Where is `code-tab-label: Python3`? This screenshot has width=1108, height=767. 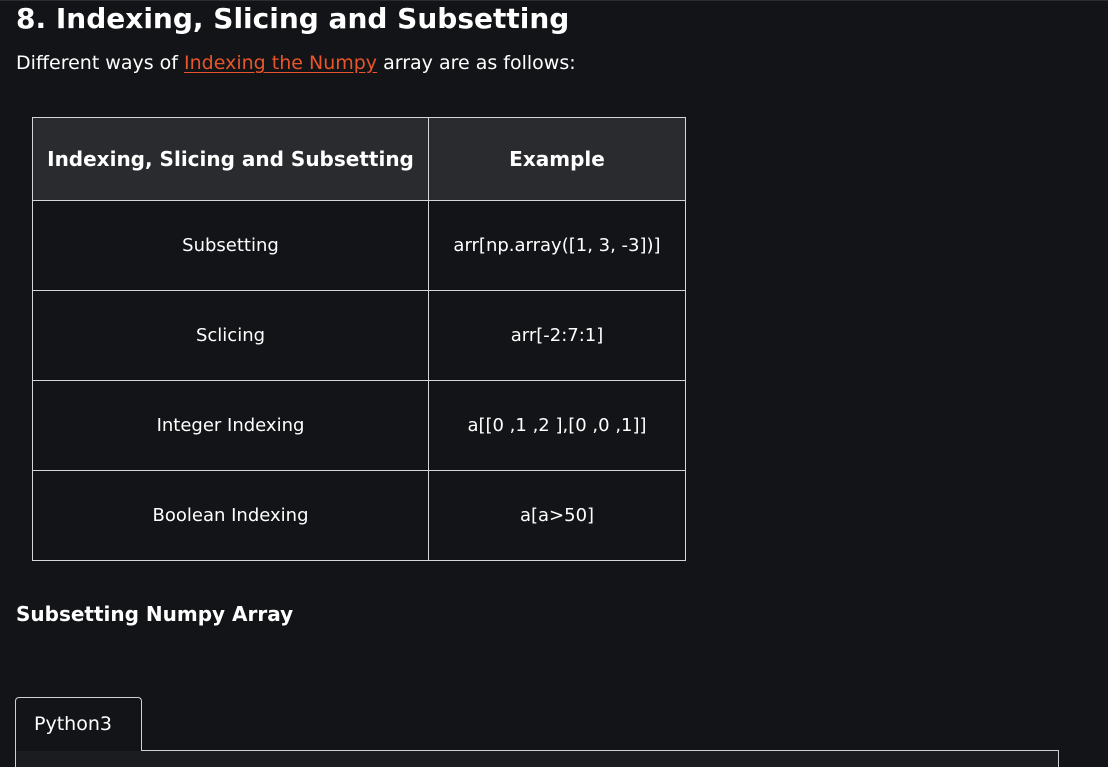 code-tab-label: Python3 is located at coordinates (73, 724).